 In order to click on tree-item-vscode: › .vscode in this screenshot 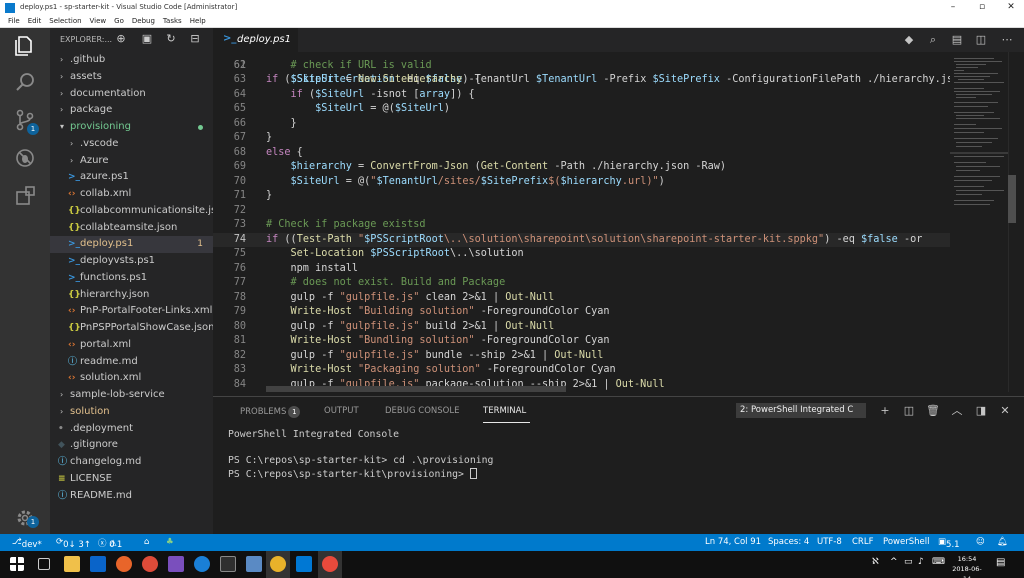, I will do `click(131, 144)`.